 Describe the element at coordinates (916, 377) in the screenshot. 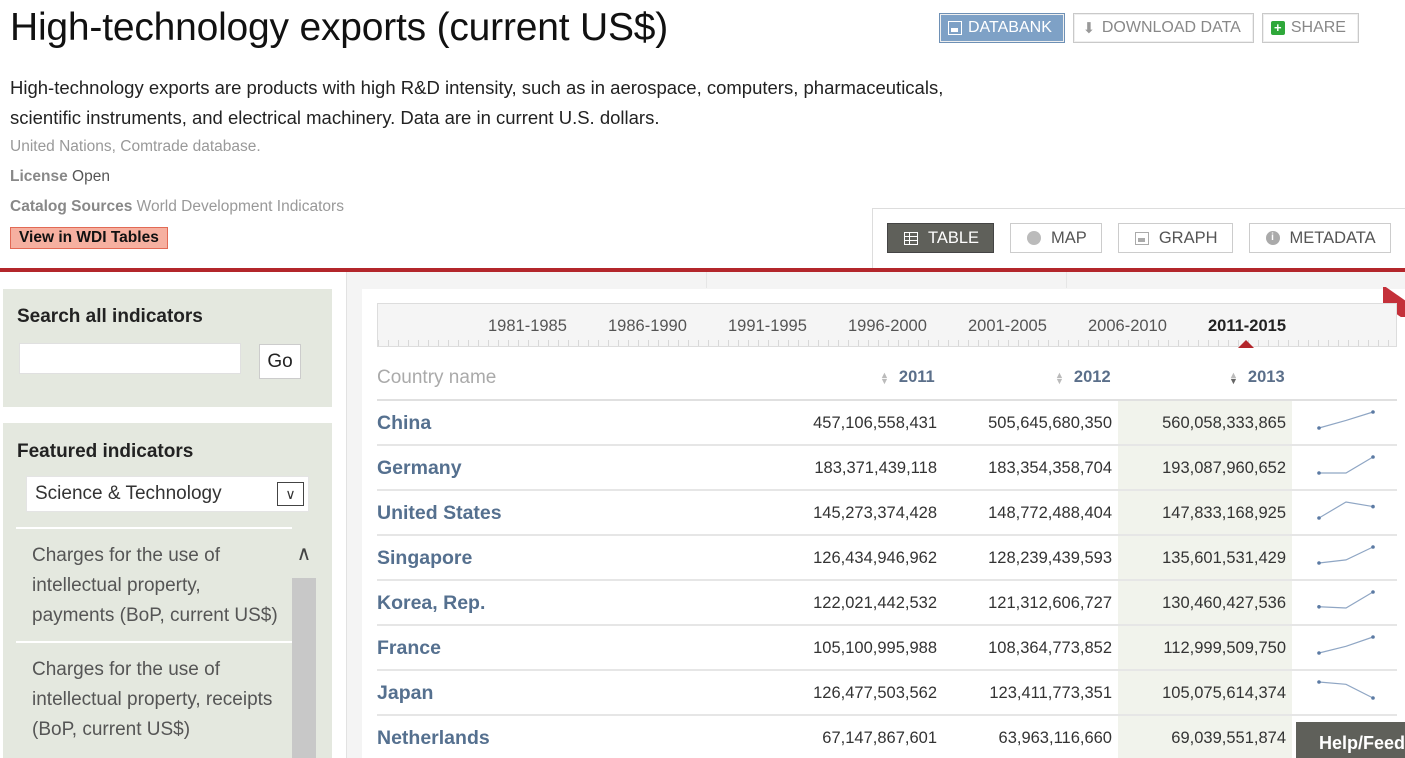

I see `year-label: 2011` at that location.